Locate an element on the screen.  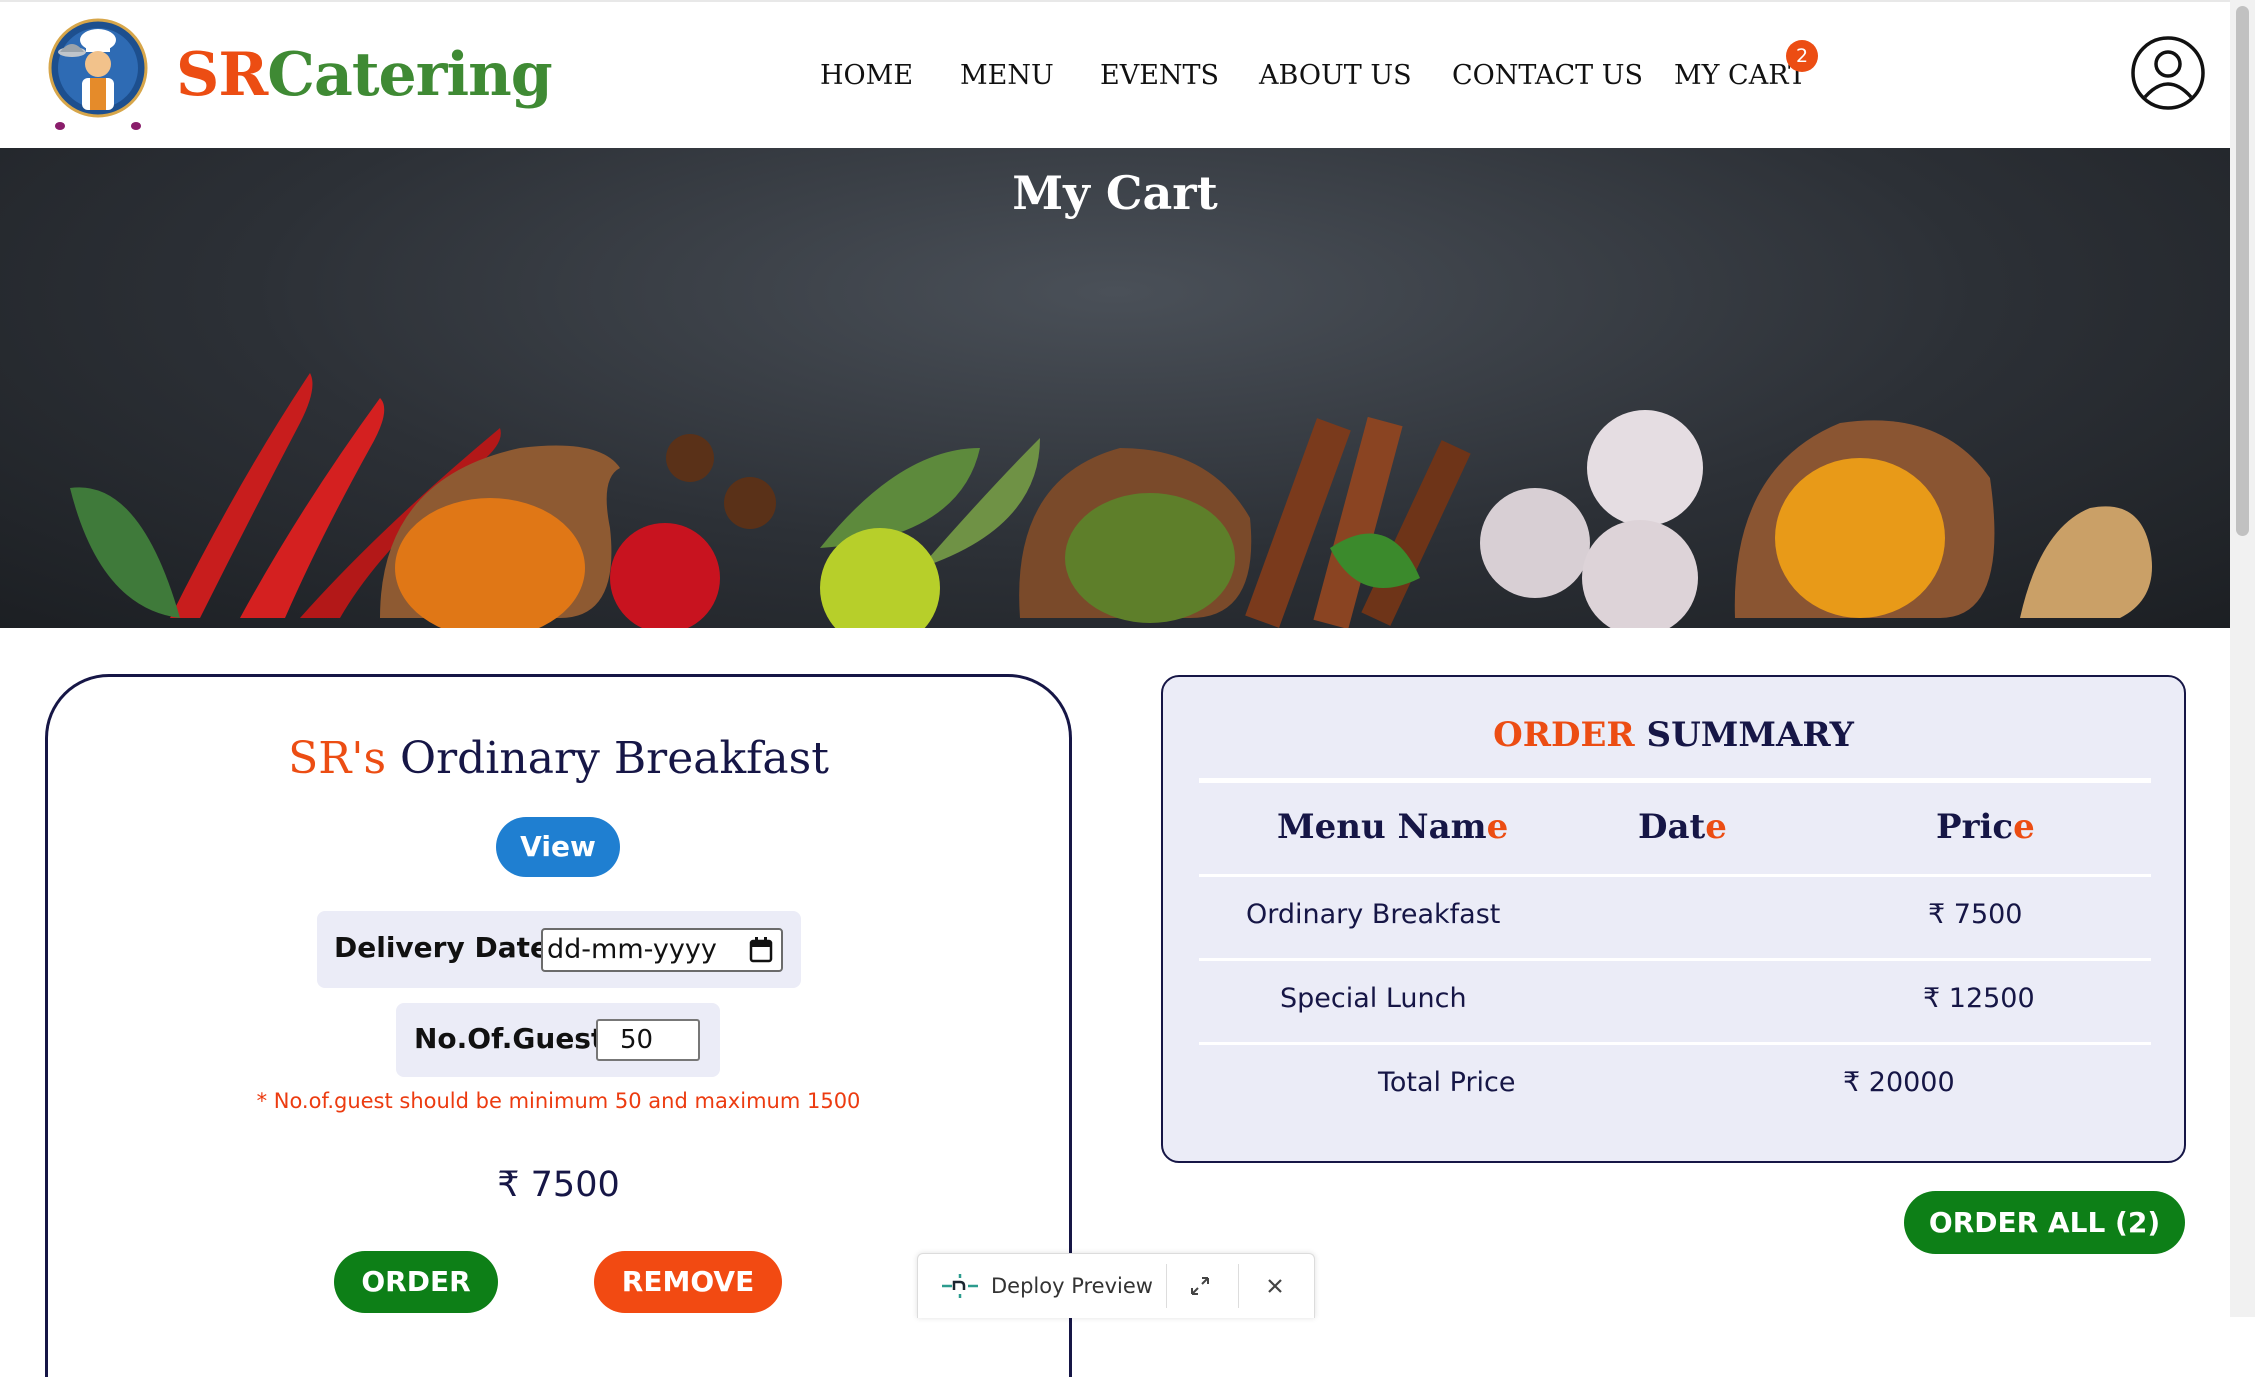
summary-divider is located at coordinates (1675, 780).